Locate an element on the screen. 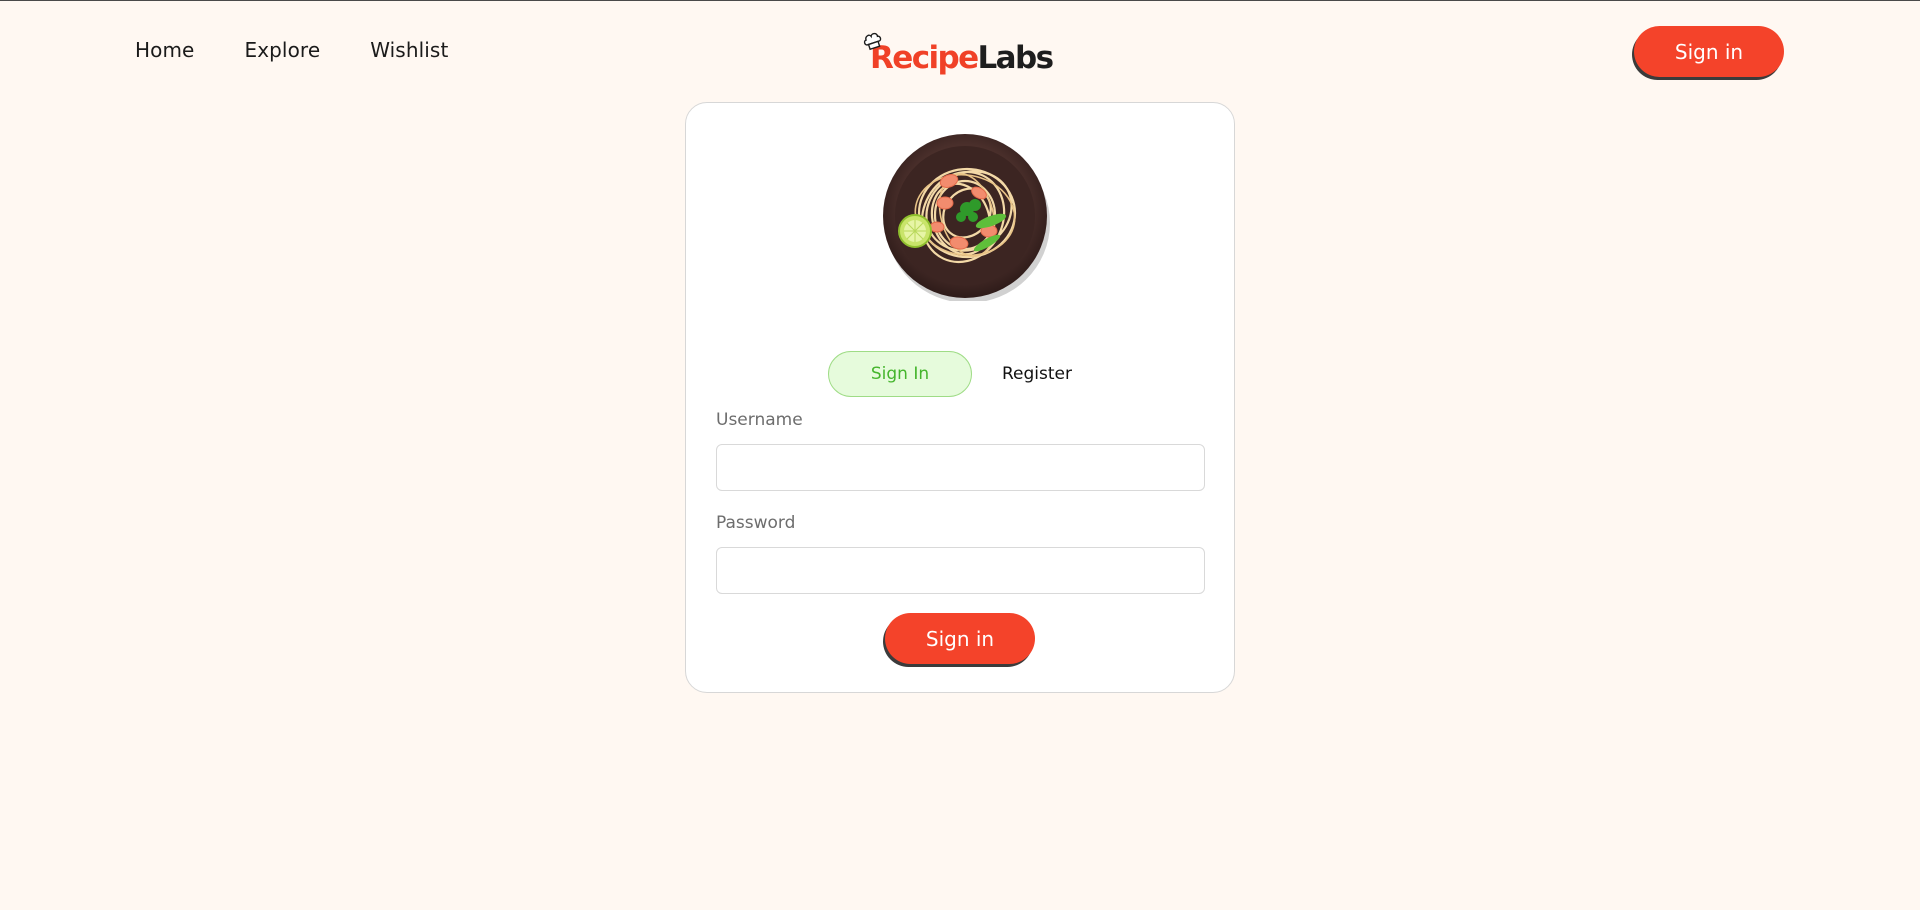  auth-tabs: Sign In Register is located at coordinates (973, 375).